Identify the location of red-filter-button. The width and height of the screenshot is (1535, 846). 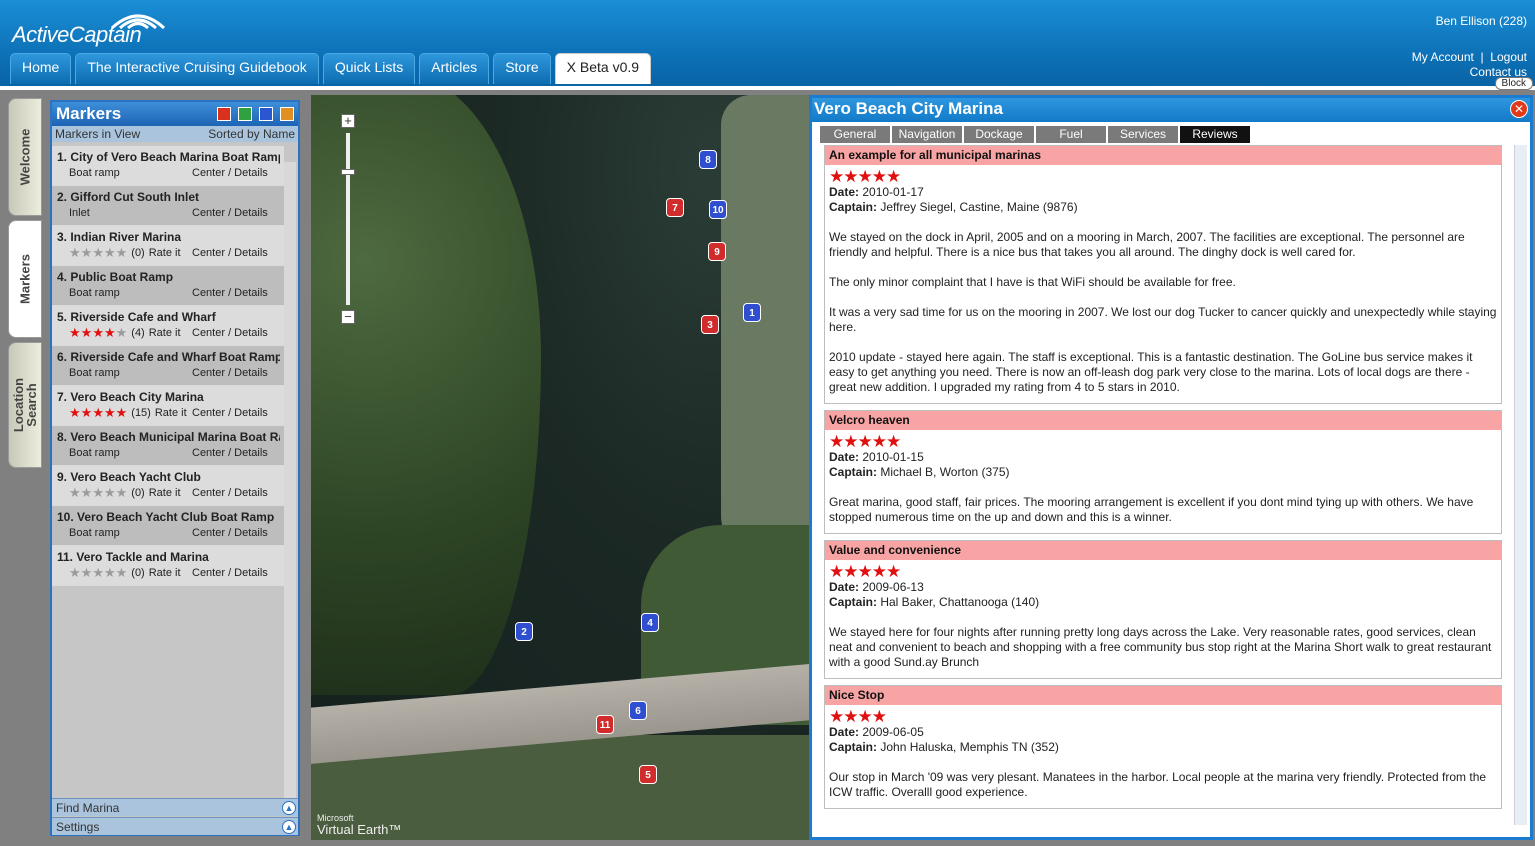
(224, 114).